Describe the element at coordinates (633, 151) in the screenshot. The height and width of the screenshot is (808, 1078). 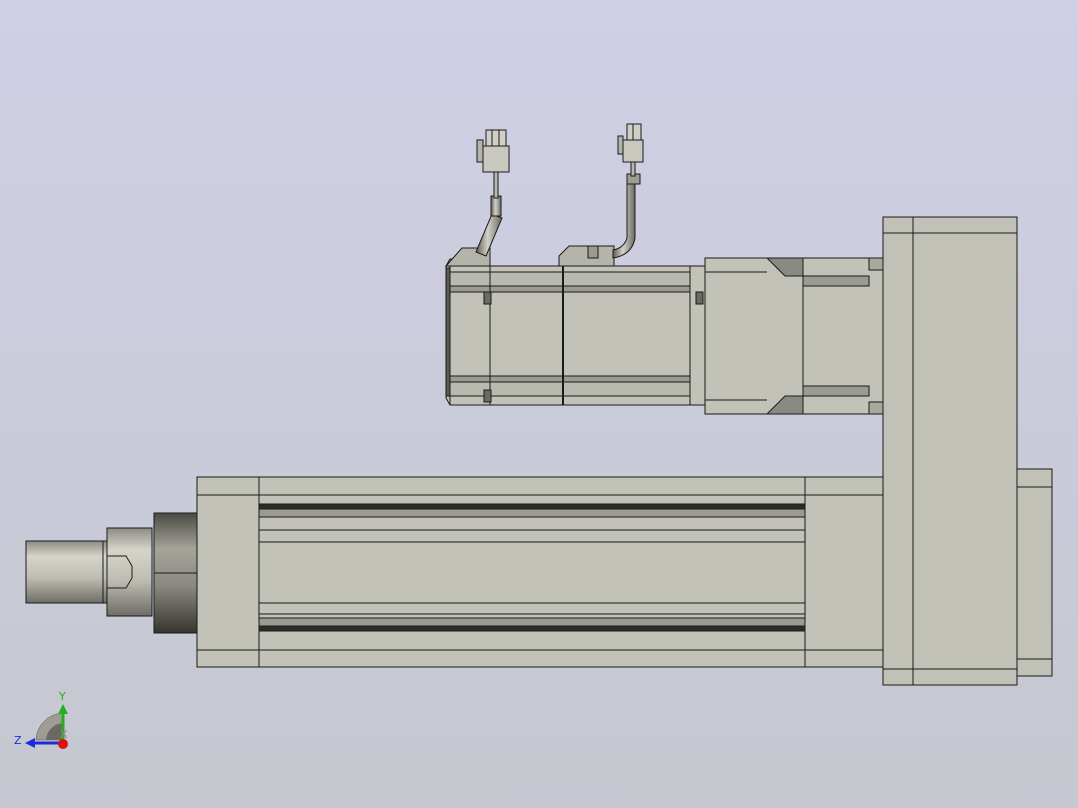
I see `cable-2-plug` at that location.